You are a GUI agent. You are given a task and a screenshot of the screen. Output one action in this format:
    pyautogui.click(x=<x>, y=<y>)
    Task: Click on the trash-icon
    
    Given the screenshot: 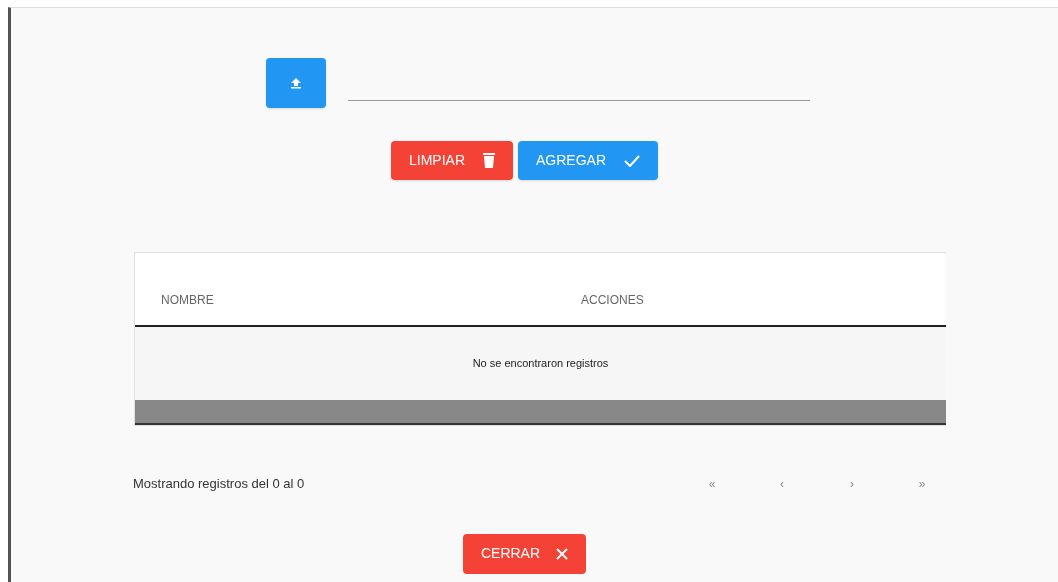 What is the action you would take?
    pyautogui.click(x=489, y=160)
    